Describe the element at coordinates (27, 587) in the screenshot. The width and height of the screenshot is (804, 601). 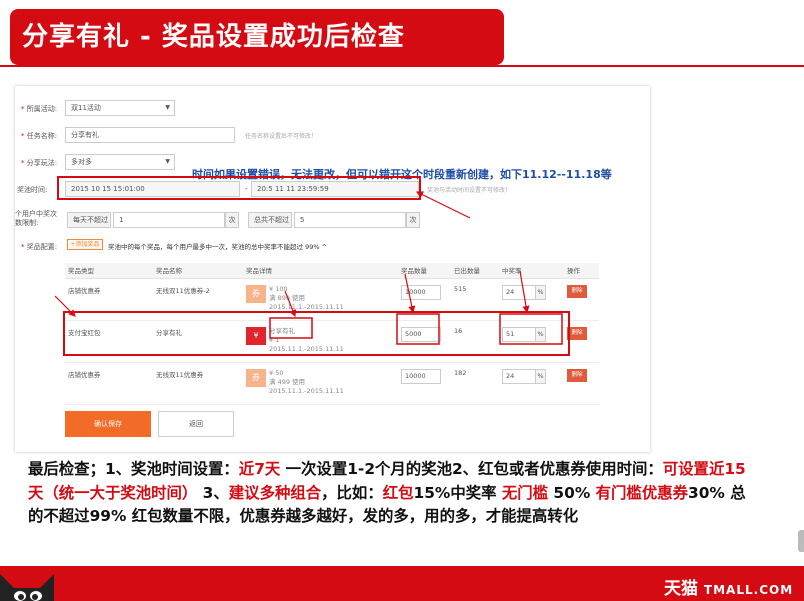
I see `tmall-cat-icon` at that location.